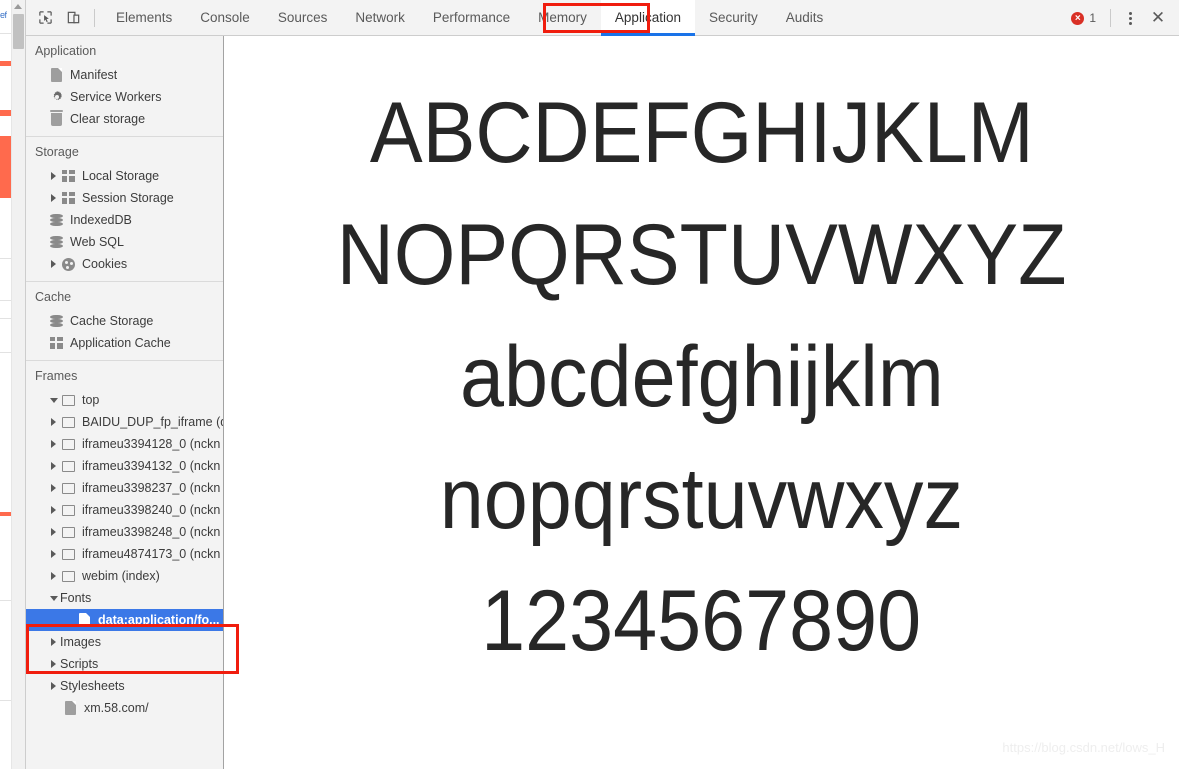 This screenshot has width=1179, height=769. What do you see at coordinates (124, 532) in the screenshot?
I see `sidebar-item-frame: iframeu3398248_0 (nckn` at bounding box center [124, 532].